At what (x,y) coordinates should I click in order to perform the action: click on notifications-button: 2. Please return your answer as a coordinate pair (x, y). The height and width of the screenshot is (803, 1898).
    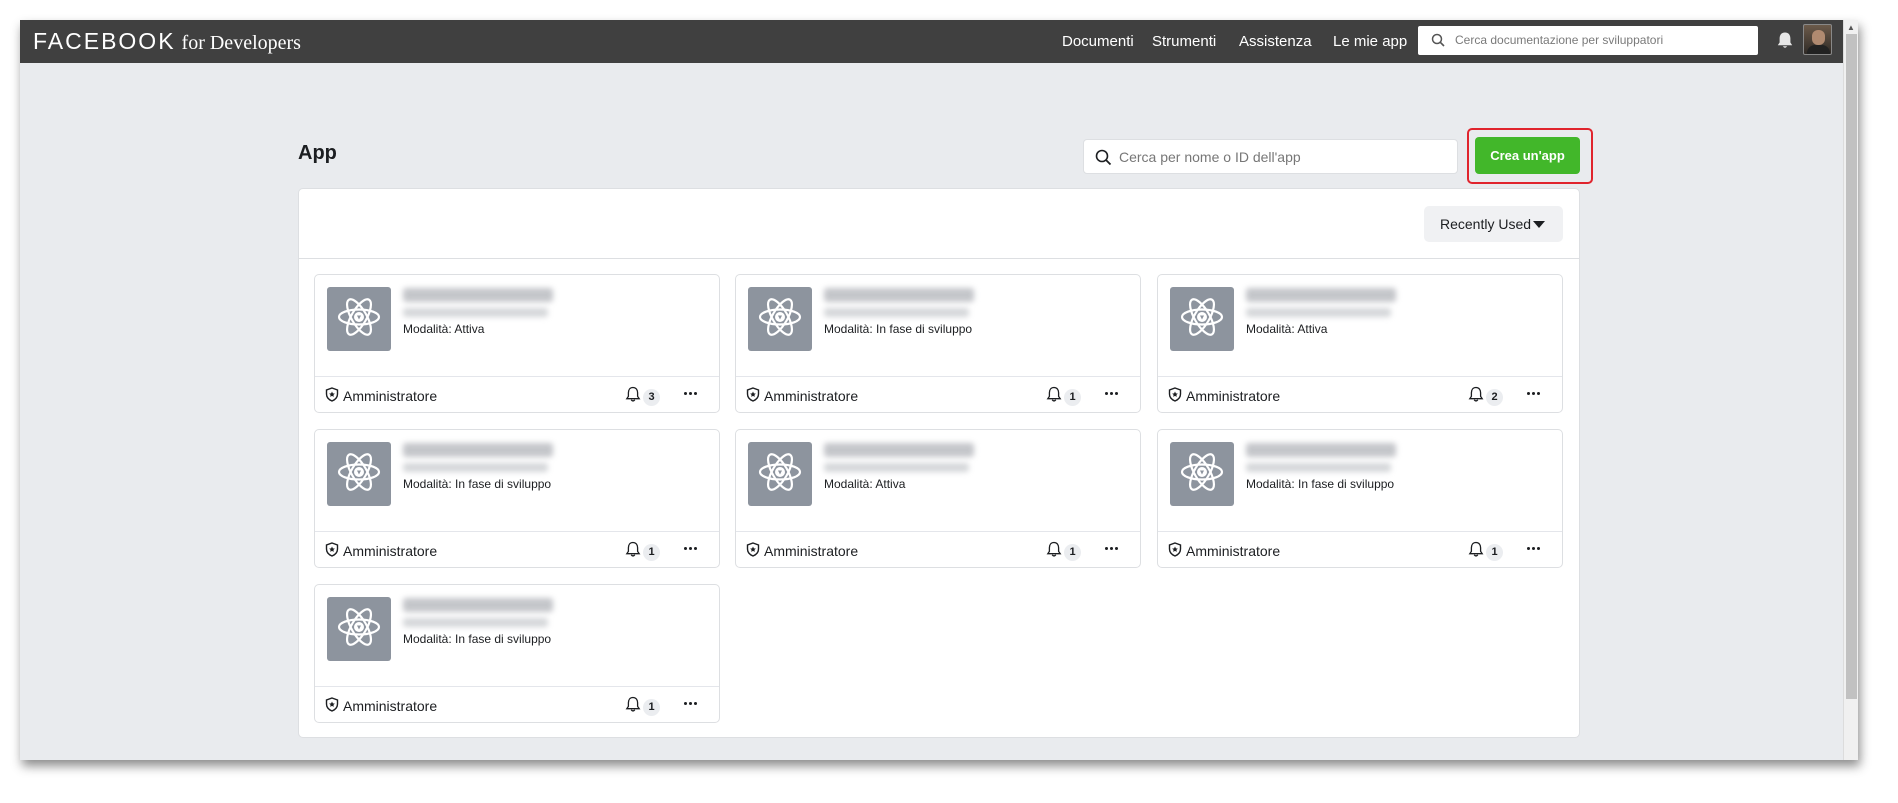
    Looking at the image, I should click on (1485, 397).